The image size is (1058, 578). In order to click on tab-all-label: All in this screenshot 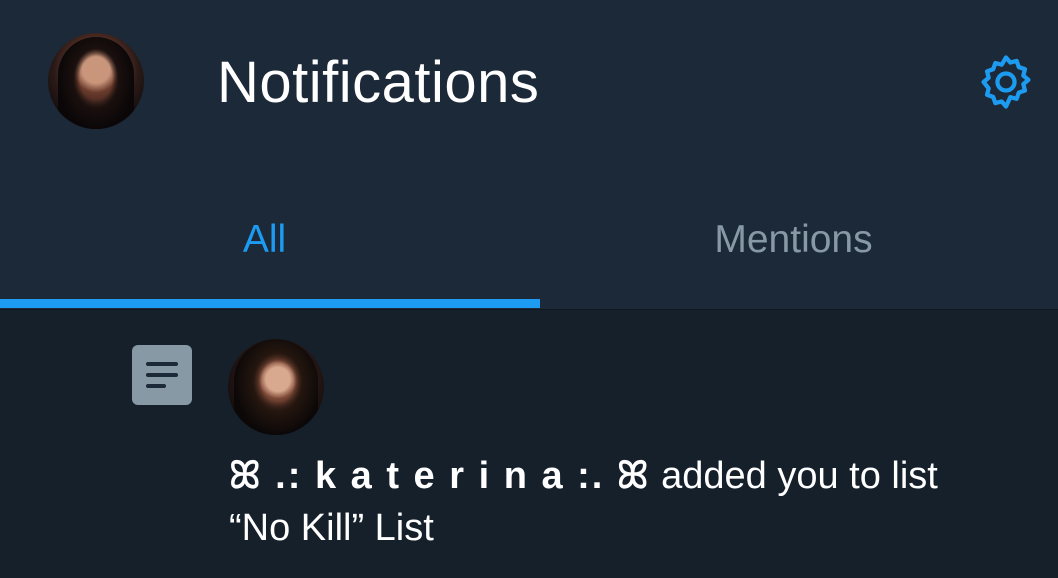, I will do `click(264, 239)`.